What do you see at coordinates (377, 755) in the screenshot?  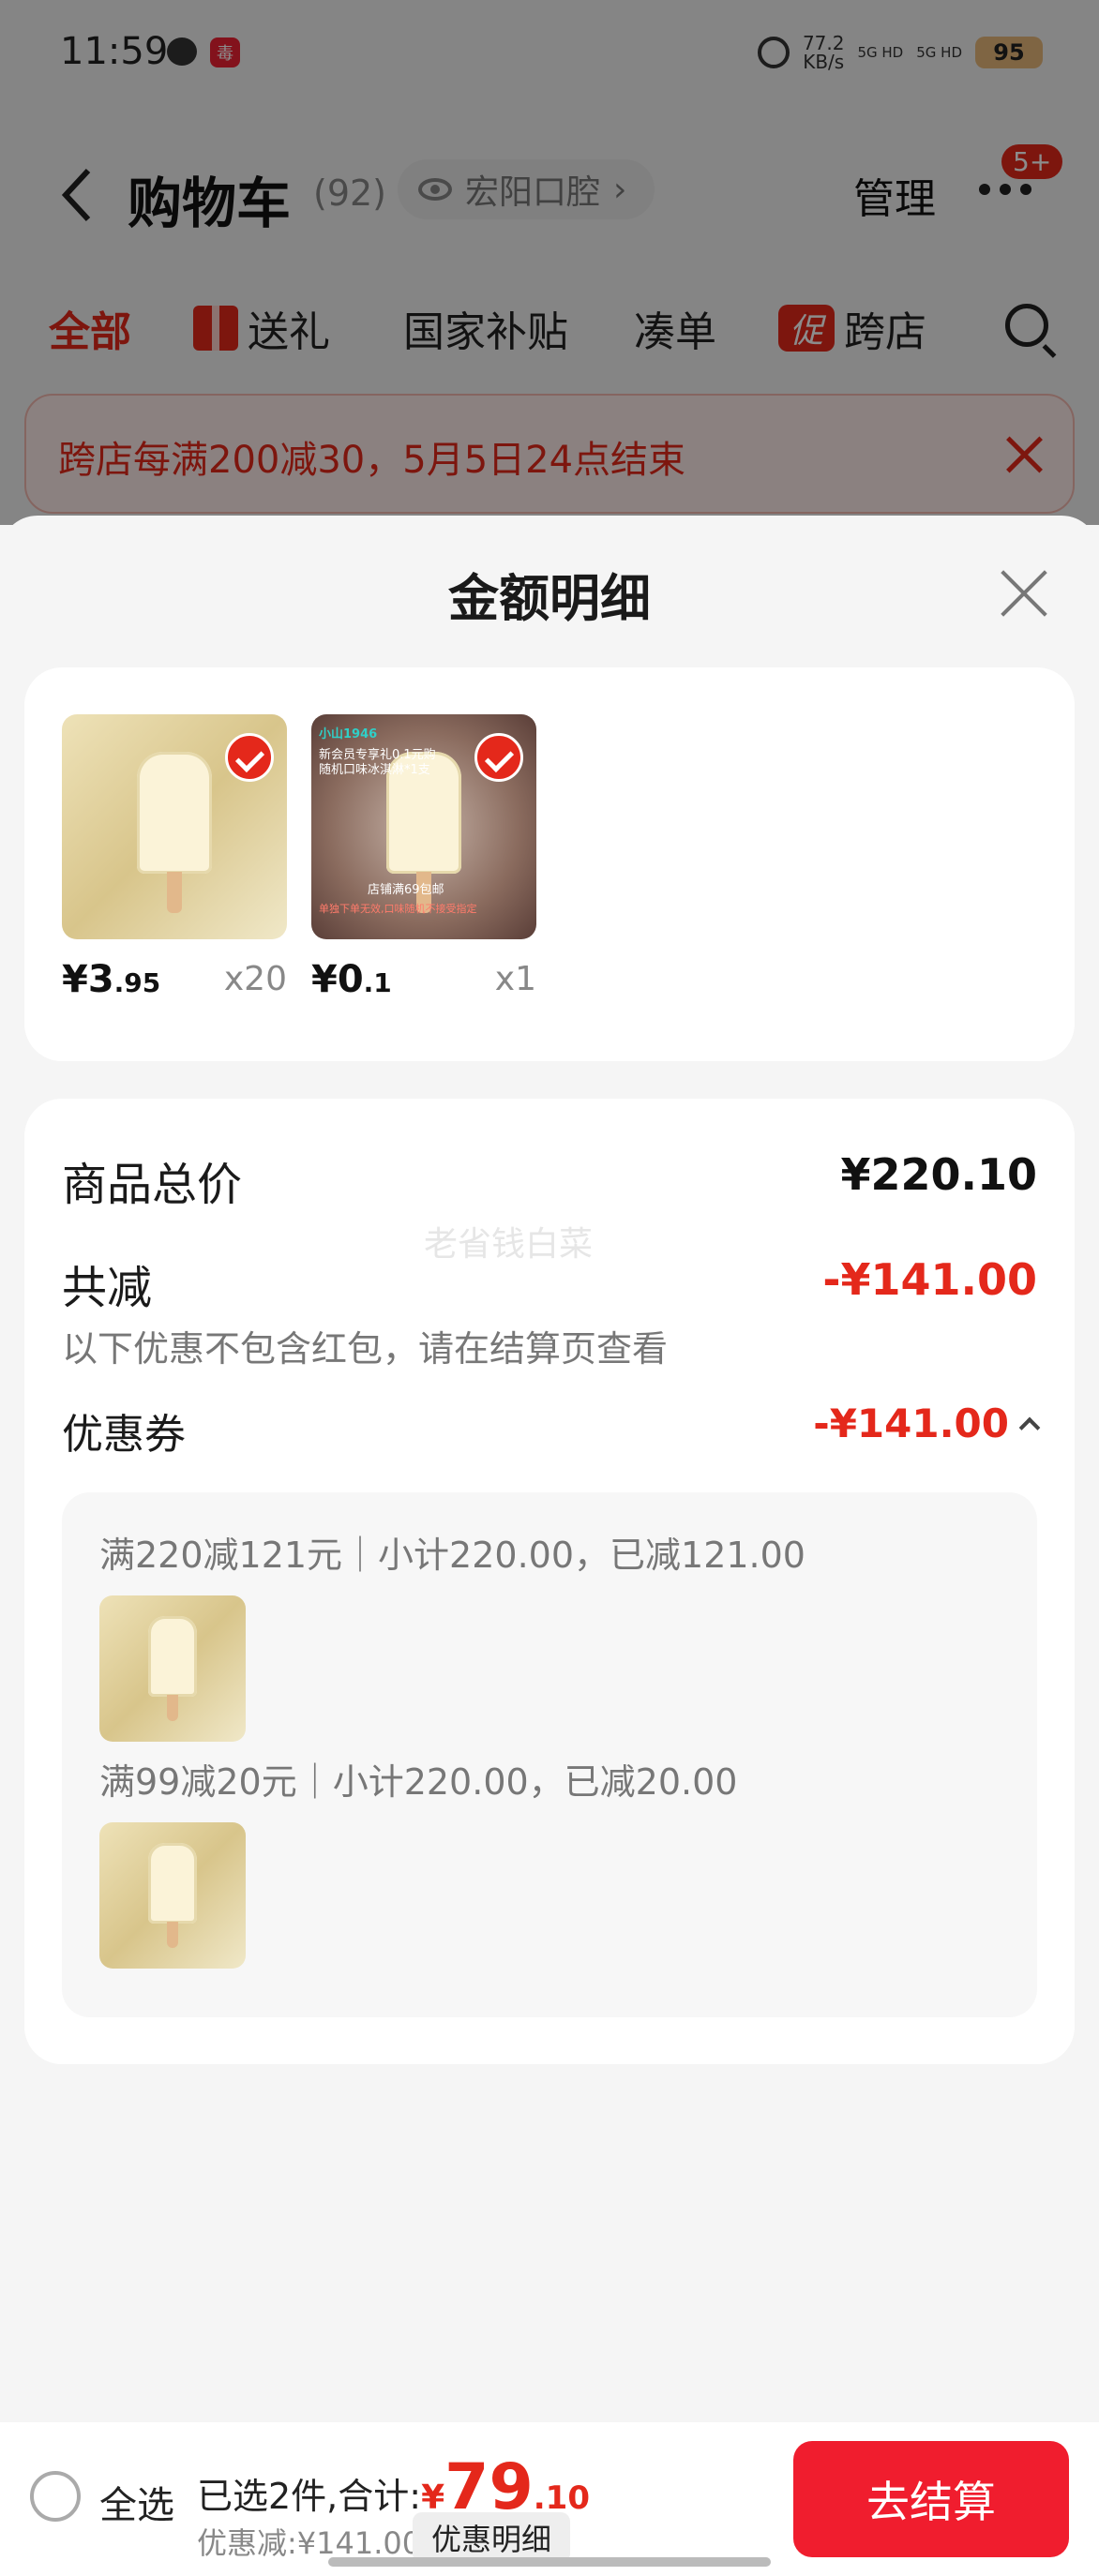 I see `product-image-text: 新会员专享礼0.1元购` at bounding box center [377, 755].